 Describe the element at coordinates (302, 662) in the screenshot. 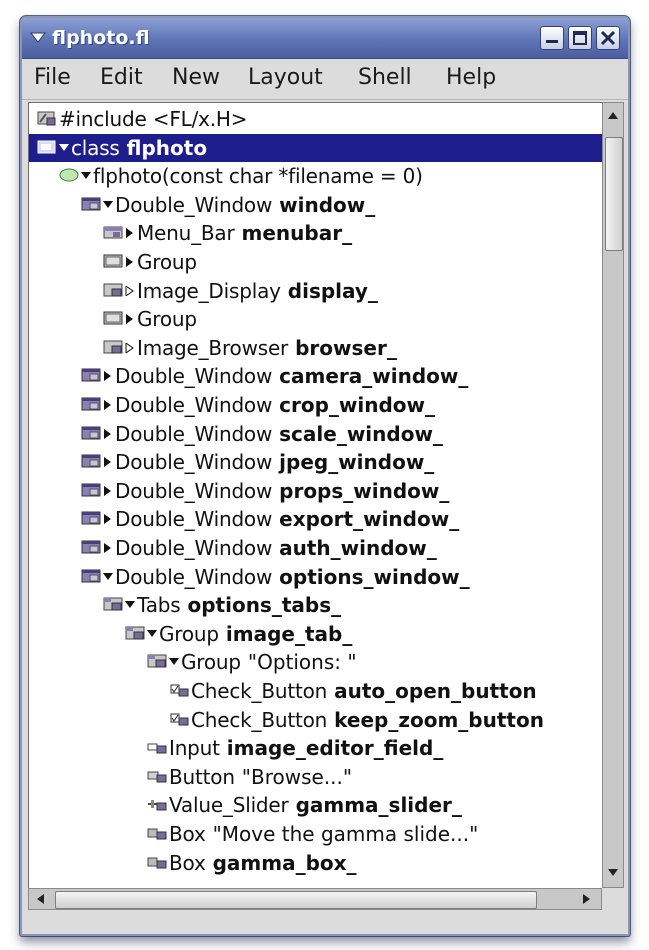

I see `widget-label: "Options: "` at that location.